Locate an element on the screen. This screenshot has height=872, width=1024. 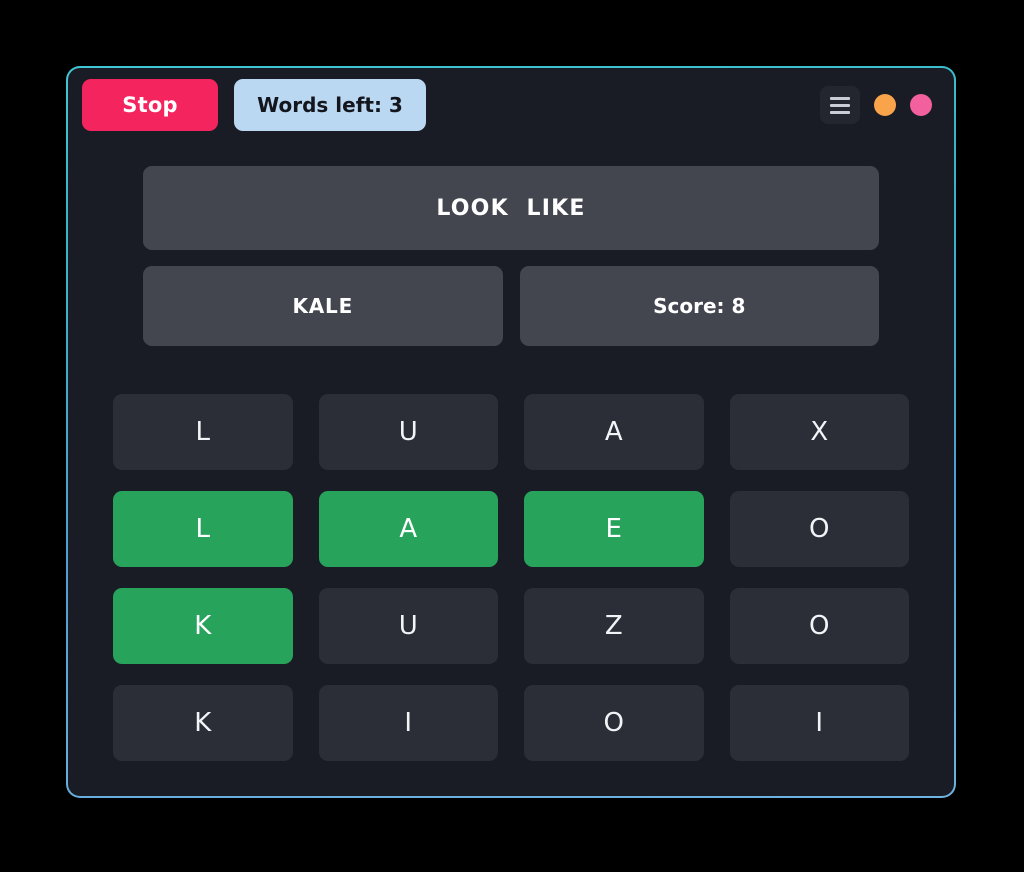
minimize-circle-icon is located at coordinates (885, 105).